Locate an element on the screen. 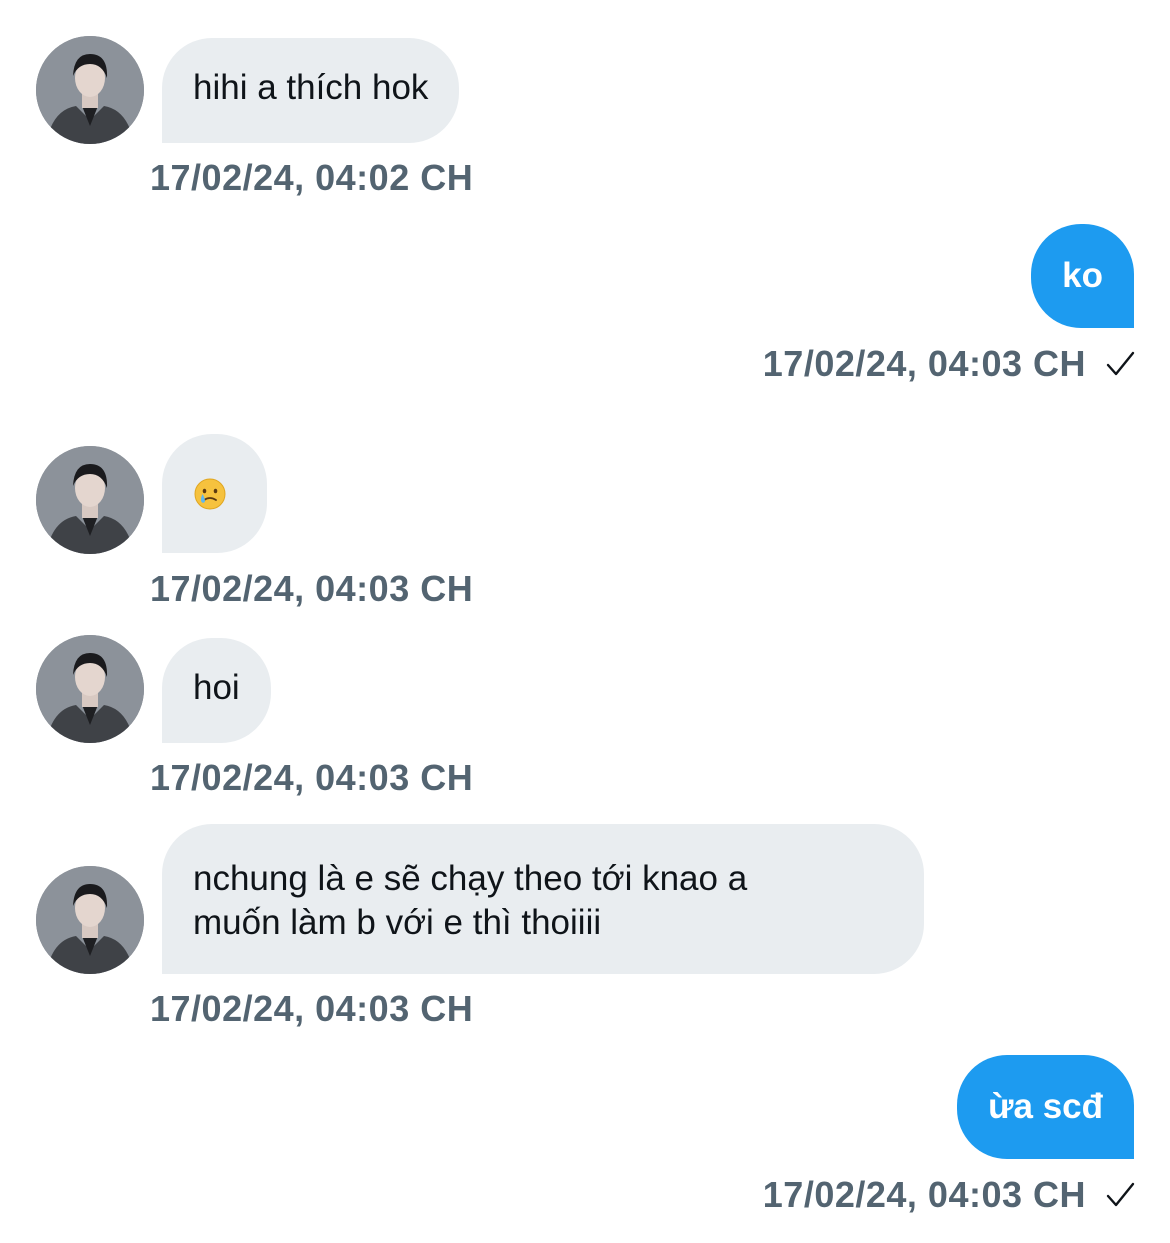 This screenshot has height=1243, width=1170. message-bubble-incoming: hoi is located at coordinates (216, 690).